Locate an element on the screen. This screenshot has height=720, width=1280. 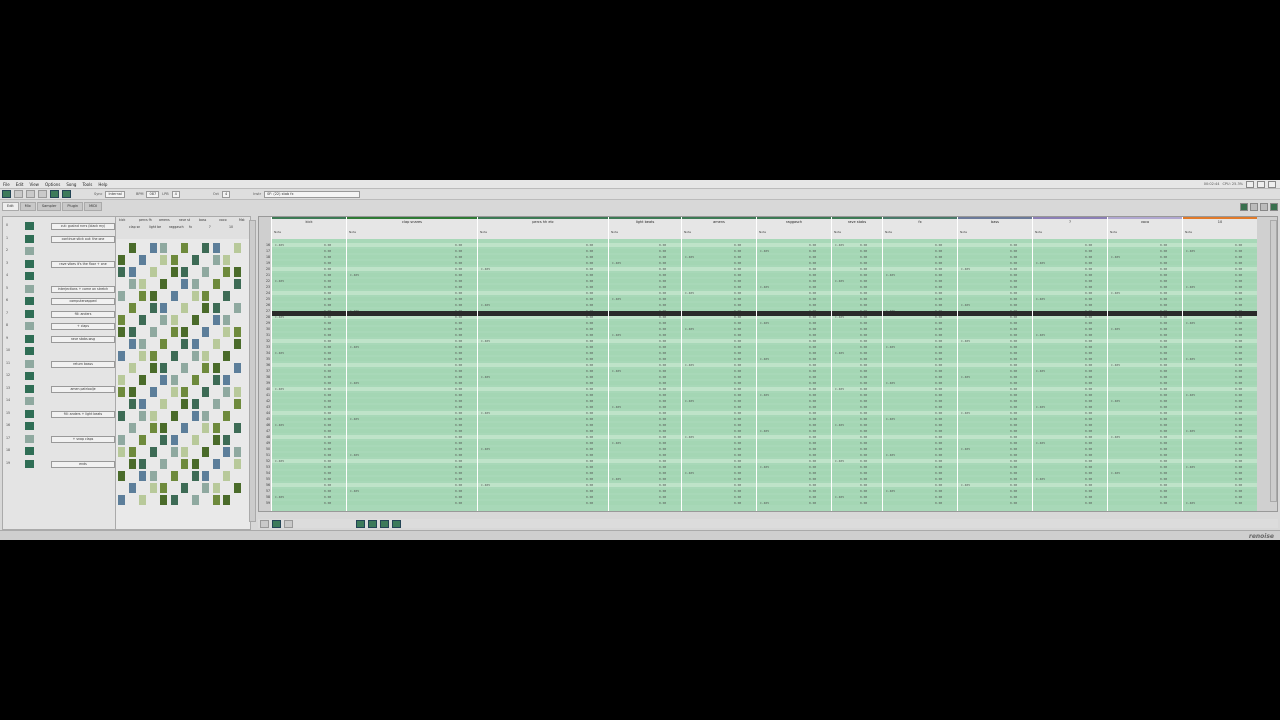
edit-mode-button is located at coordinates (54, 194).